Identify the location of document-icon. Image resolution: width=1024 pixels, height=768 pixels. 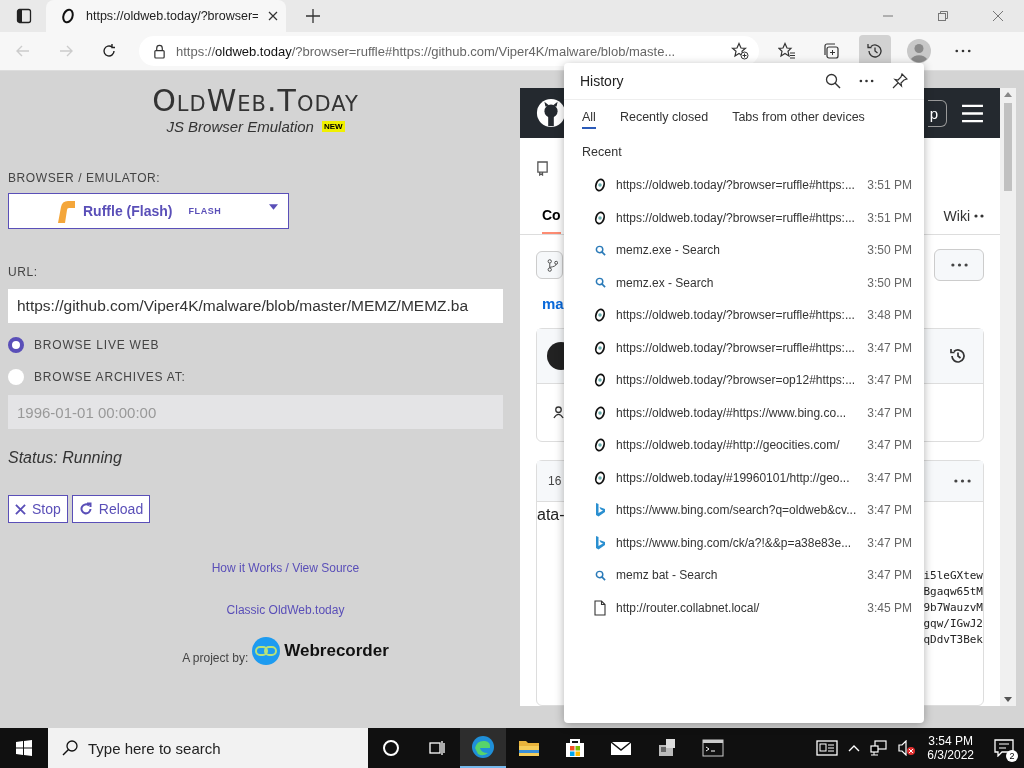
(600, 607).